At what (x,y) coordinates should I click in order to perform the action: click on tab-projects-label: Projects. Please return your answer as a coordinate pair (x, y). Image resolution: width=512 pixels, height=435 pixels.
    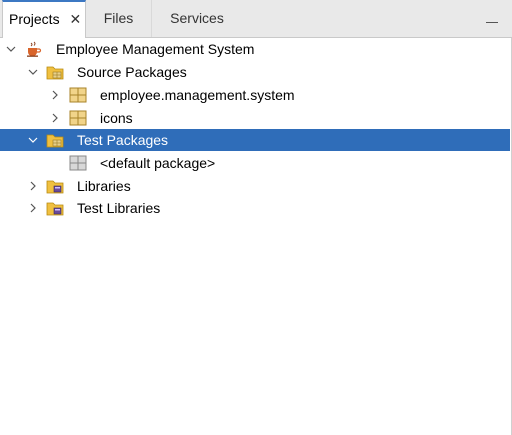
    Looking at the image, I should click on (34, 19).